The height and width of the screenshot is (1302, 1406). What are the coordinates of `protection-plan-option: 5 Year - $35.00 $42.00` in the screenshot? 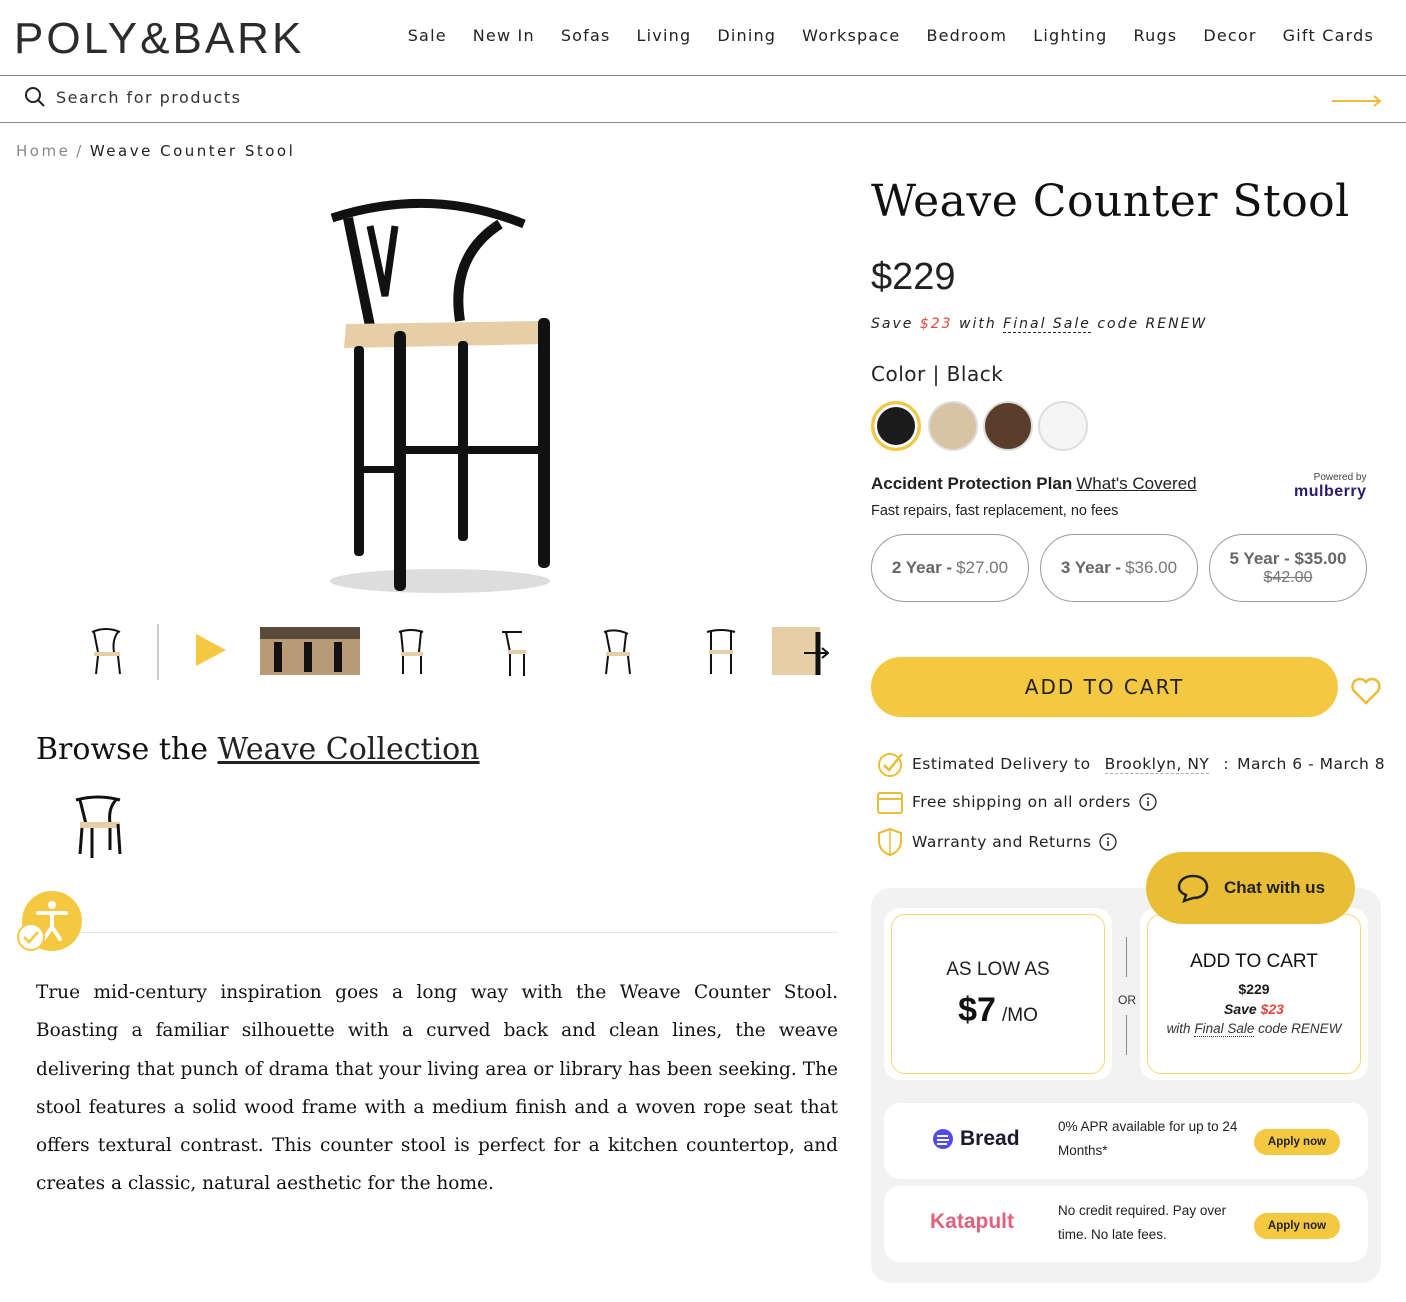 It's located at (1288, 568).